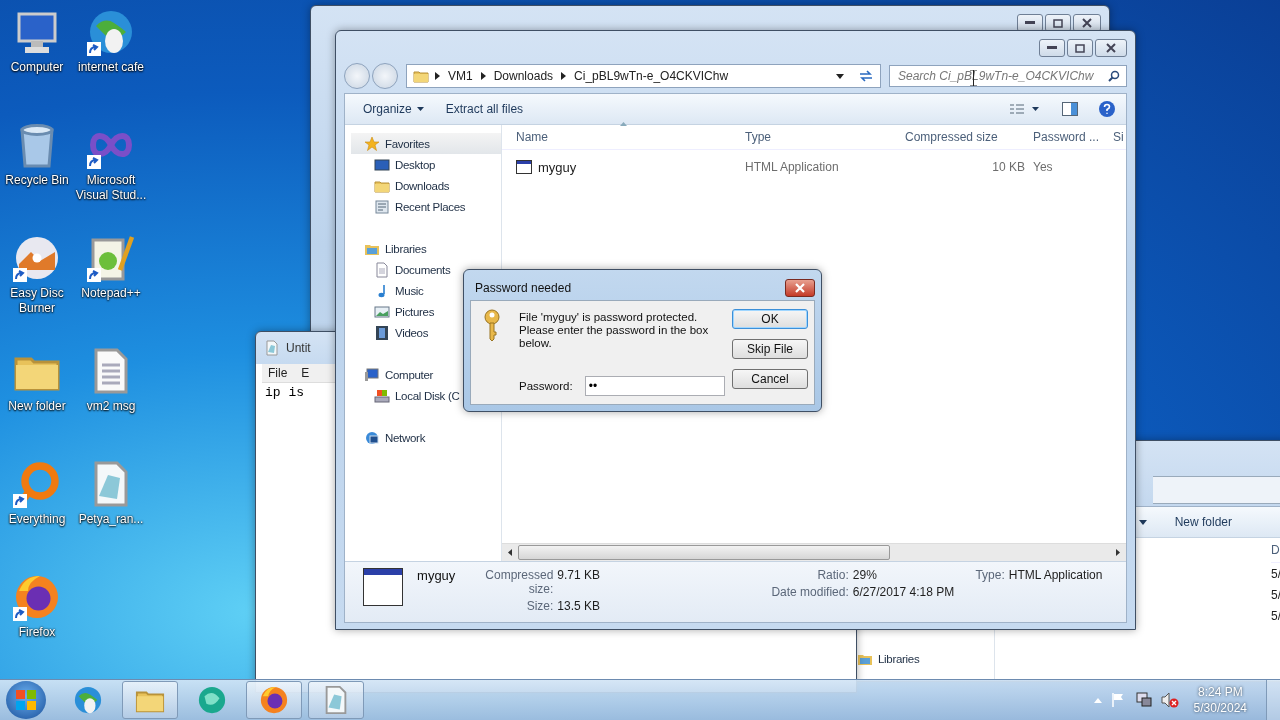 This screenshot has height=720, width=1280. Describe the element at coordinates (372, 143) in the screenshot. I see `star-icon` at that location.